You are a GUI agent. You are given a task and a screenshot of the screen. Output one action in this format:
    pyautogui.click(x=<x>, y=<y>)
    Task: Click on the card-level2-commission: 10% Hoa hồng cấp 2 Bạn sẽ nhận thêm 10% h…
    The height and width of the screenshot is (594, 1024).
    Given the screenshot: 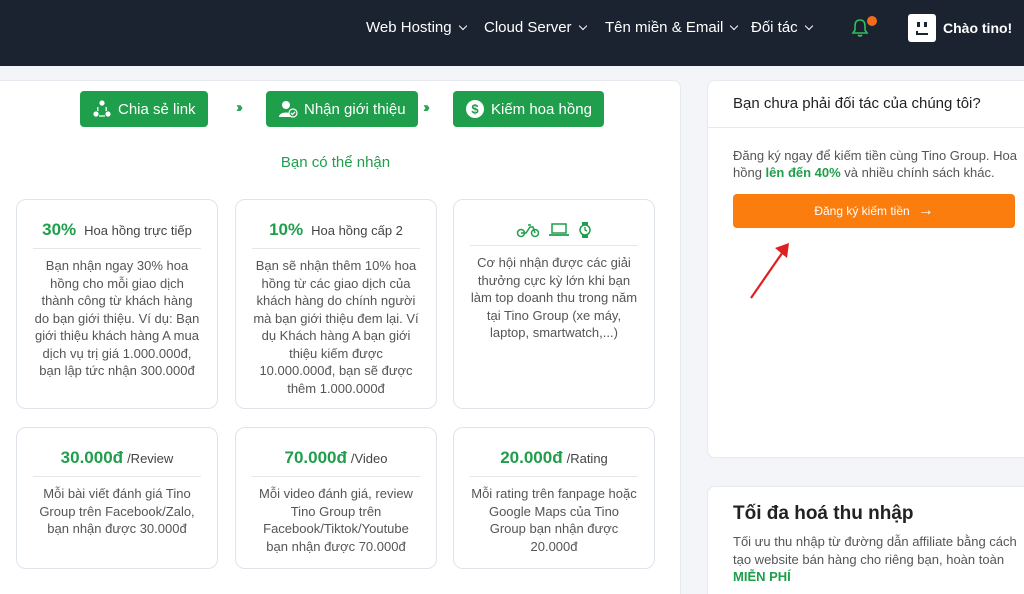 What is the action you would take?
    pyautogui.click(x=336, y=304)
    